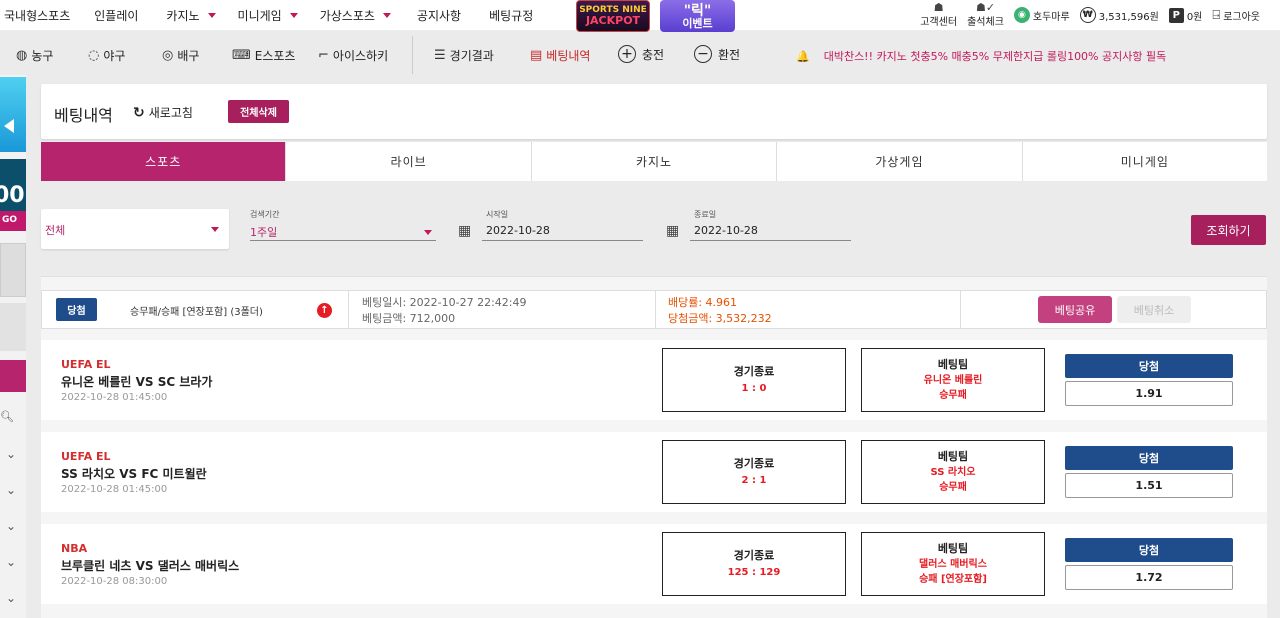 The width and height of the screenshot is (1280, 618). I want to click on refresh-button: ↻ 새로고침, so click(163, 112).